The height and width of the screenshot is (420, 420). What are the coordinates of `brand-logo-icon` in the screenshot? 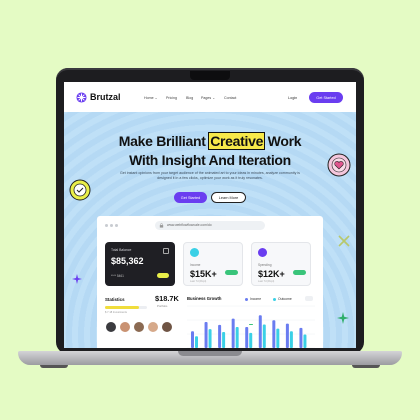 It's located at (81, 97).